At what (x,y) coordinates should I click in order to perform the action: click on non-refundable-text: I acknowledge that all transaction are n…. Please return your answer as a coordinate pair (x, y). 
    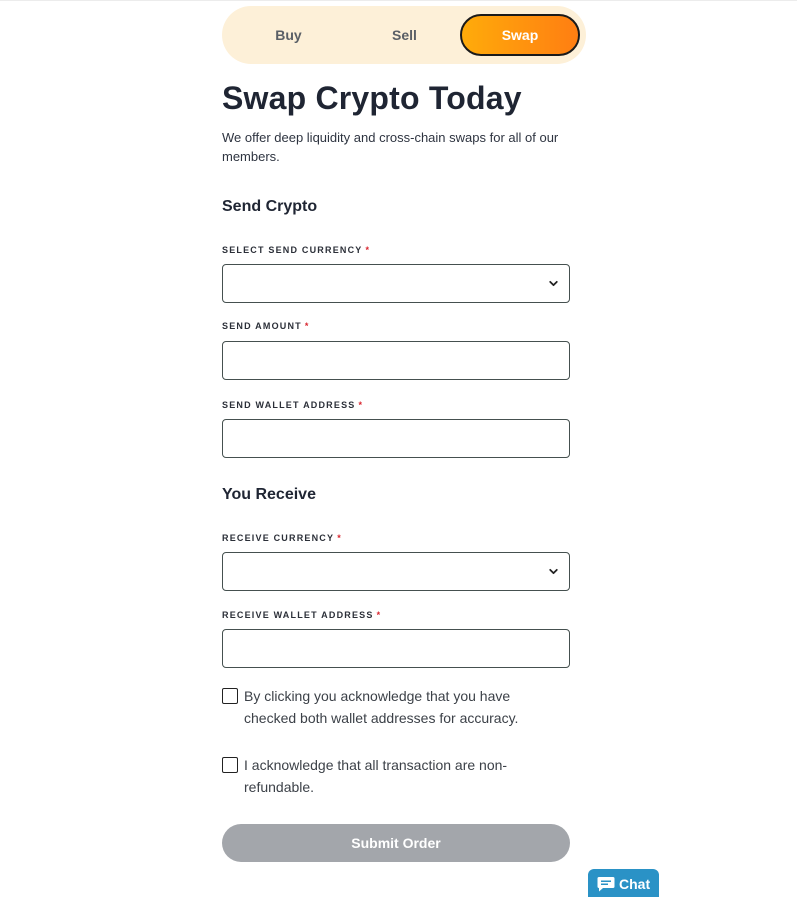
    Looking at the image, I should click on (376, 776).